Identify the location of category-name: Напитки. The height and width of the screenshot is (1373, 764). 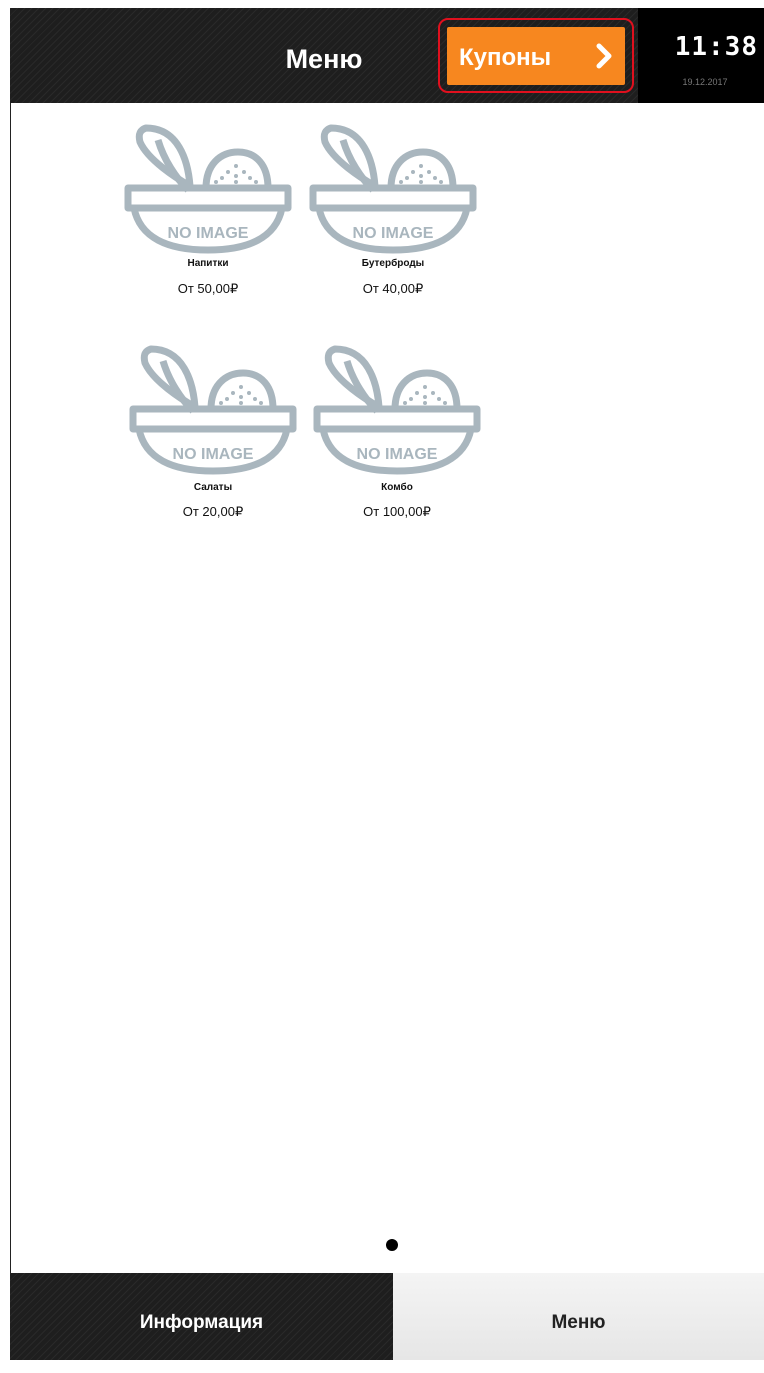
(208, 263).